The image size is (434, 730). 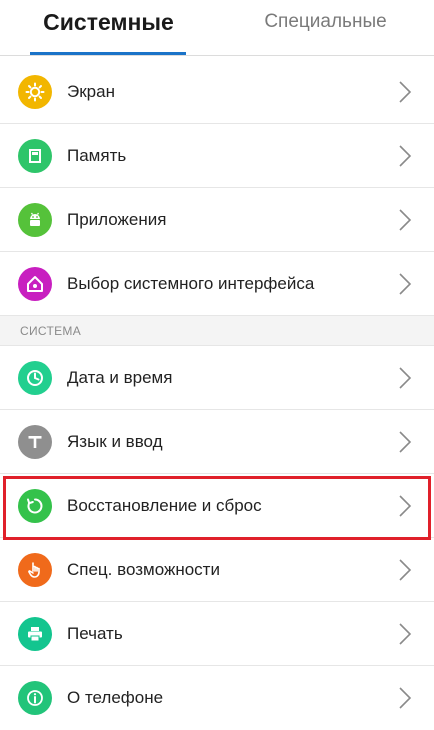 I want to click on restore-reset-icon, so click(x=35, y=506).